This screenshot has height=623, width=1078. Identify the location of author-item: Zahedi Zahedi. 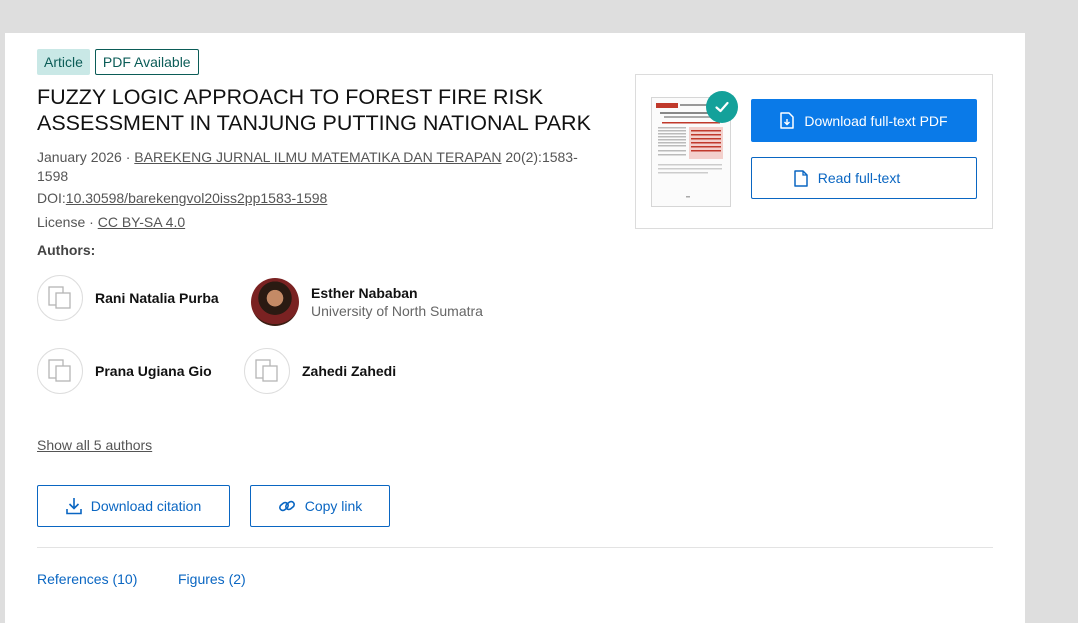
(320, 371).